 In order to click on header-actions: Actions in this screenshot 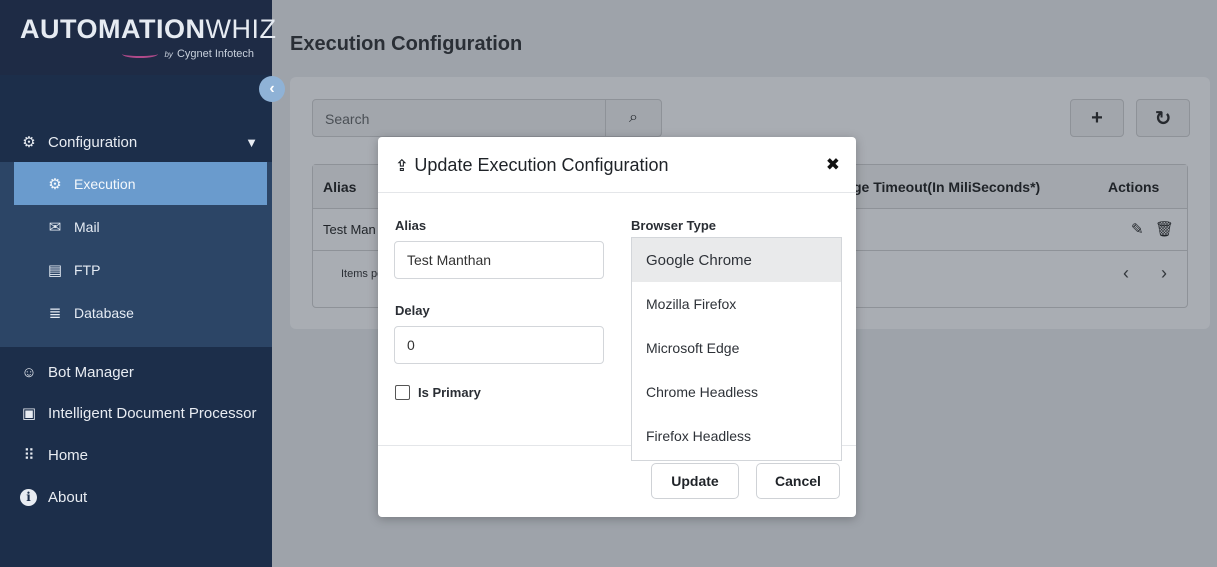, I will do `click(1134, 187)`.